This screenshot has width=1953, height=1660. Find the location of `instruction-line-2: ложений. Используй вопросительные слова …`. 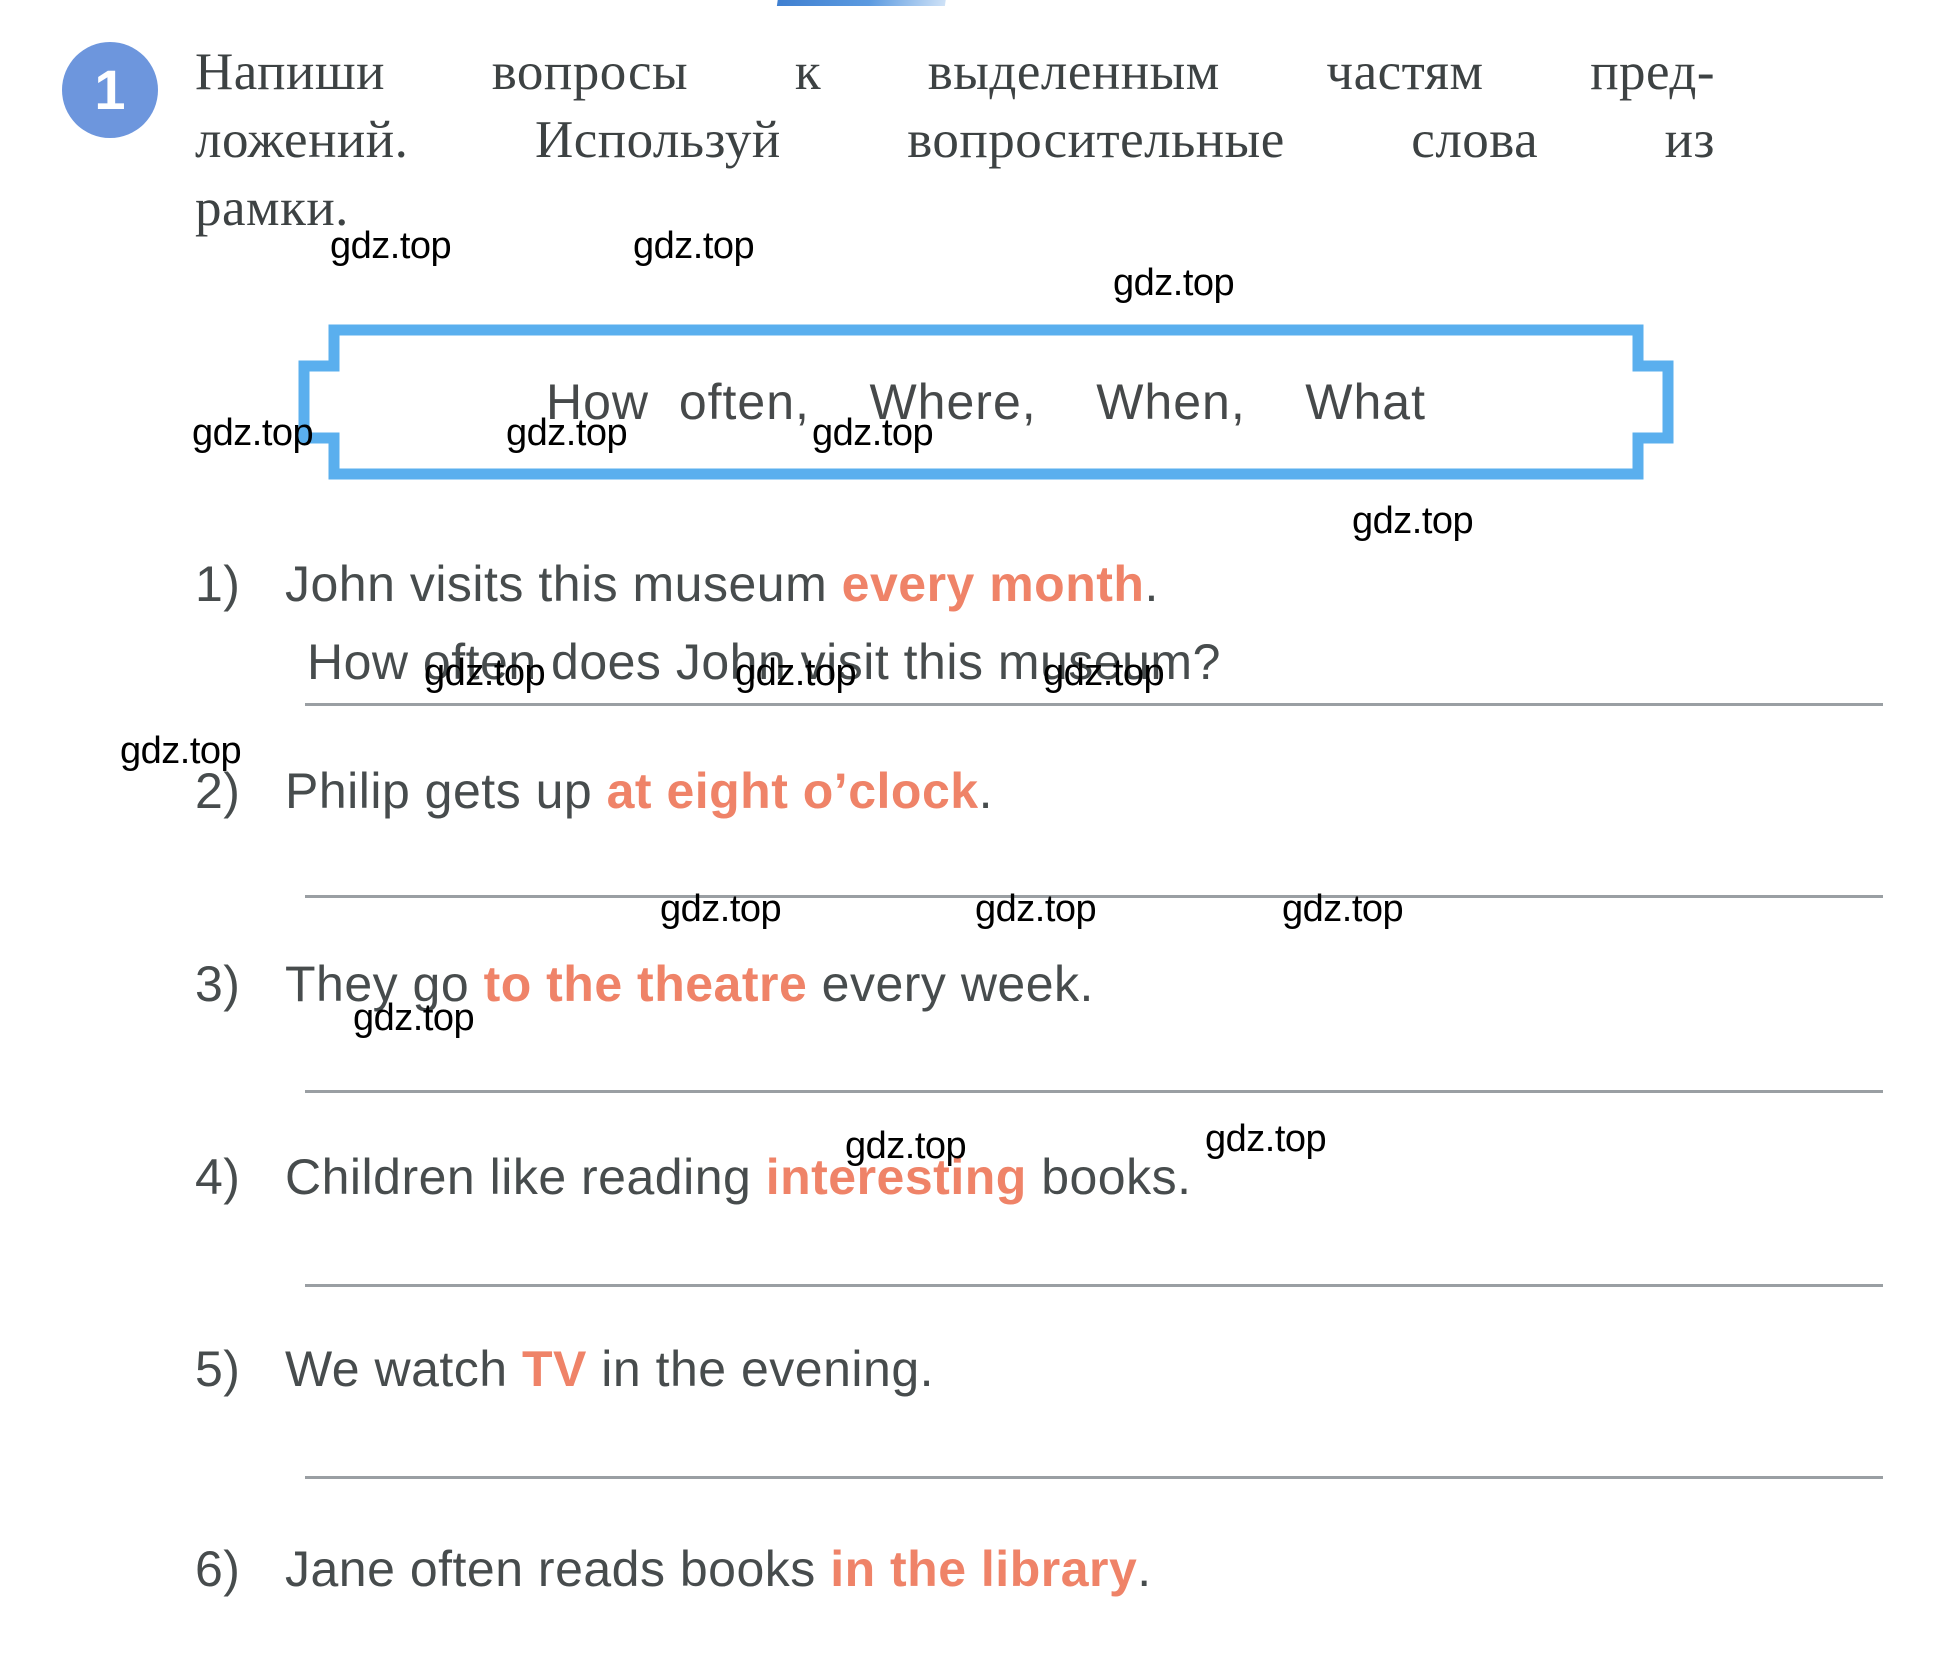

instruction-line-2: ложений. Используй вопросительные слова … is located at coordinates (955, 140).